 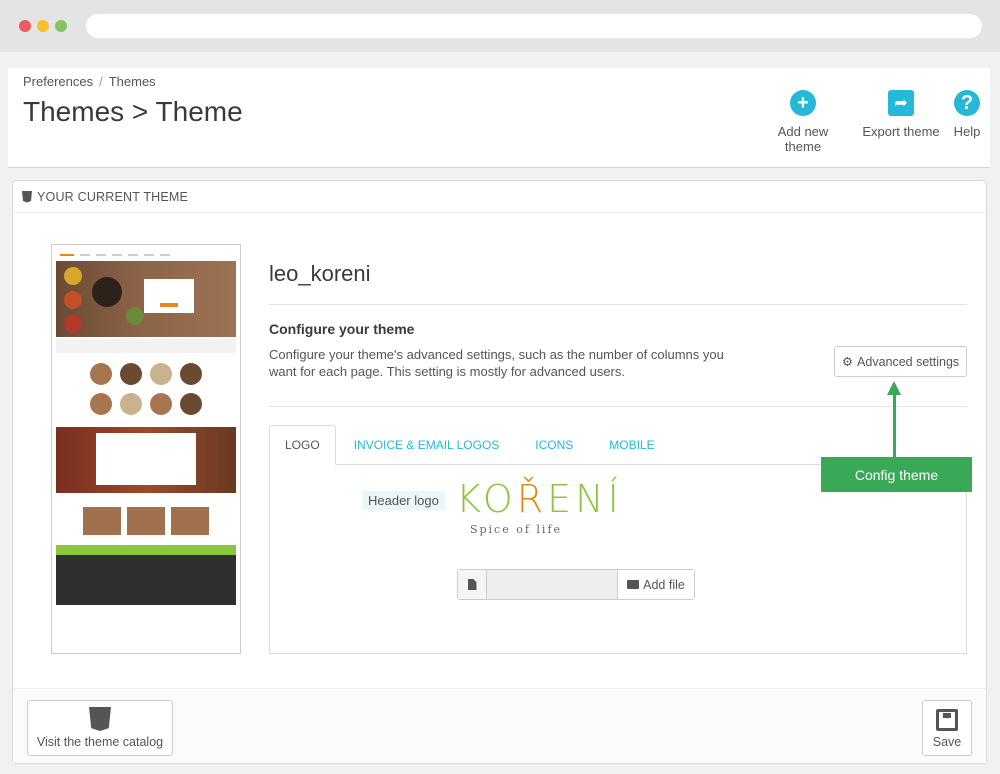 I want to click on add-file-label: Add file, so click(x=664, y=584).